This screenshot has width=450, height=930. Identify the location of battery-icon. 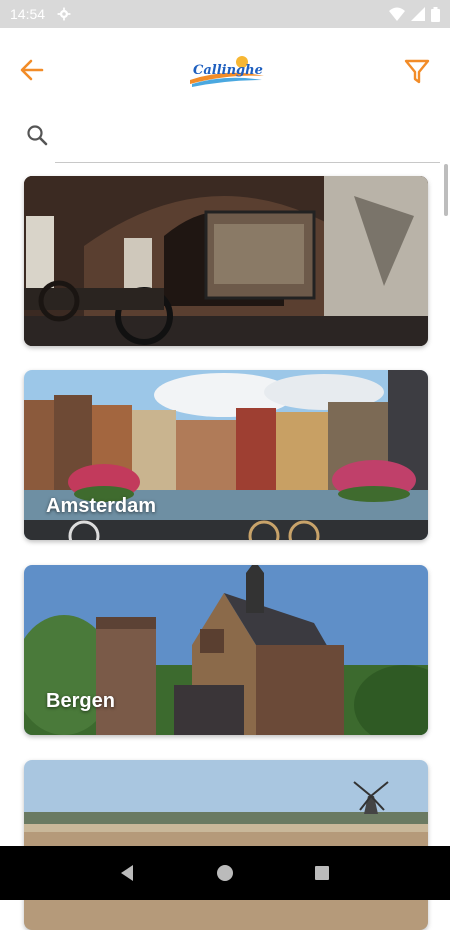
(435, 14).